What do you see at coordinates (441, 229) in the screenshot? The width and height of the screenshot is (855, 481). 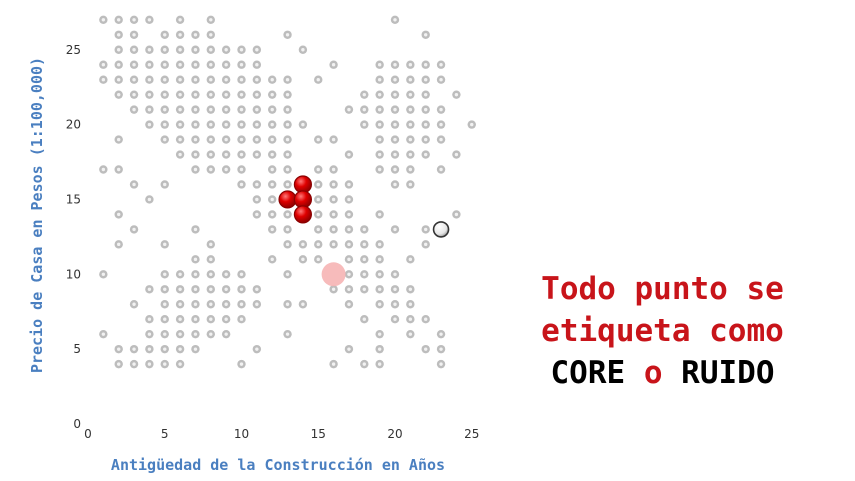 I see `noise-point` at bounding box center [441, 229].